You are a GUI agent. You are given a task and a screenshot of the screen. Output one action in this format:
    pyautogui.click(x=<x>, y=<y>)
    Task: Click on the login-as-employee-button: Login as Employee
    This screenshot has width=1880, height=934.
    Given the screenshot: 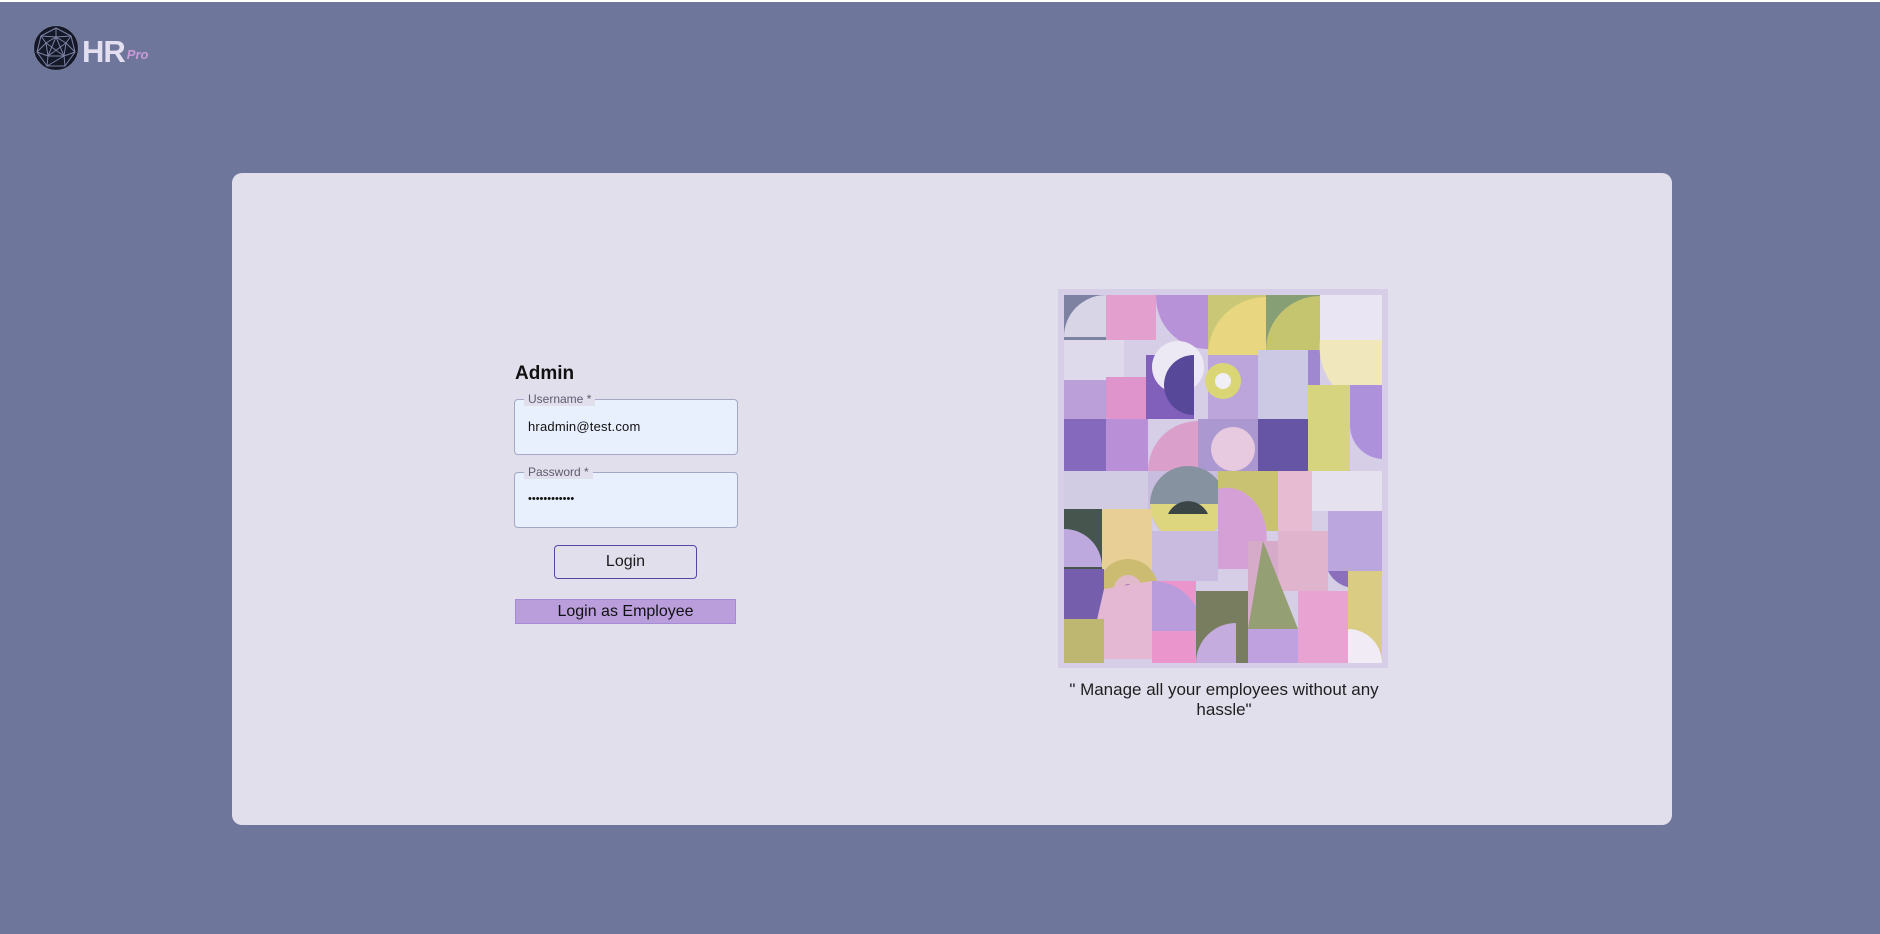 What is the action you would take?
    pyautogui.click(x=625, y=611)
    